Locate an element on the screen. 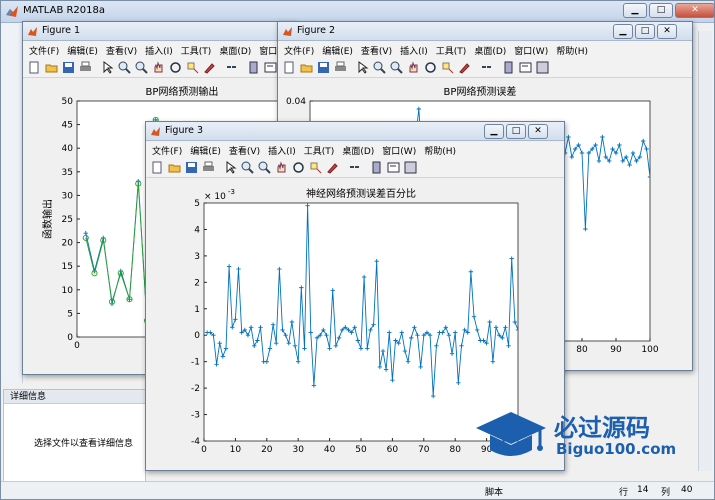 The height and width of the screenshot is (500, 715). status-col-label: 列 is located at coordinates (666, 493).